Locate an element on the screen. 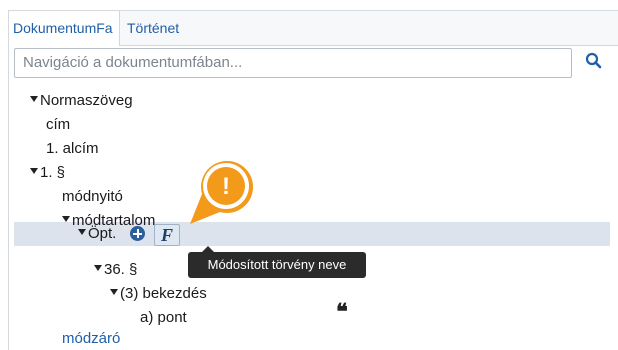  tree-node-label: 1. § is located at coordinates (53, 172).